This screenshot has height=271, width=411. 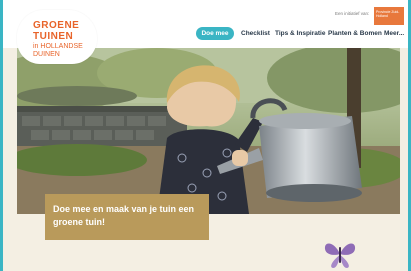 I want to click on initiative-tagline: Een initiatief van:, so click(x=352, y=13).